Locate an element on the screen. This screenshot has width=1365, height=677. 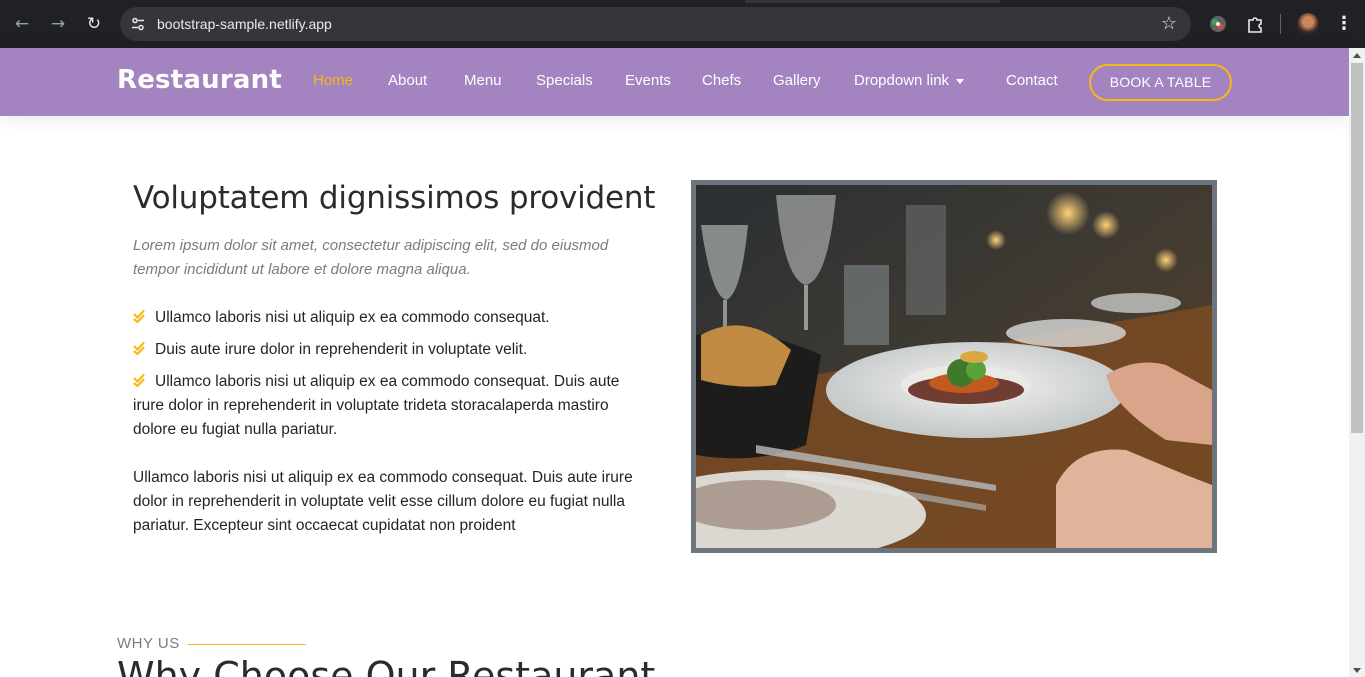
reload-icon: ↻ is located at coordinates (94, 24).